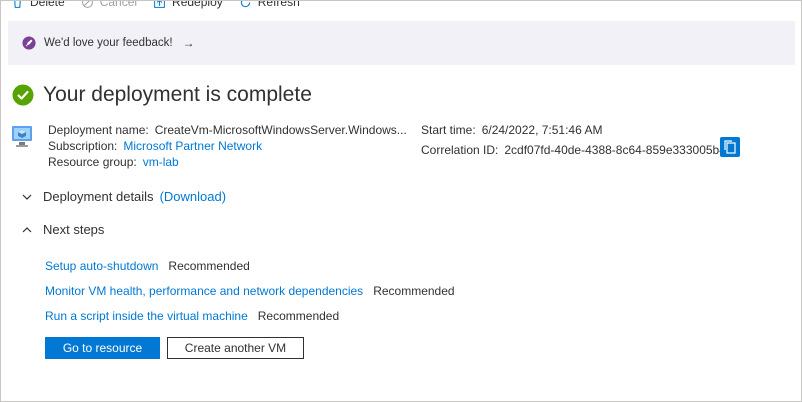  Describe the element at coordinates (92, 162) in the screenshot. I see `resource-group-label: Resource group:` at that location.